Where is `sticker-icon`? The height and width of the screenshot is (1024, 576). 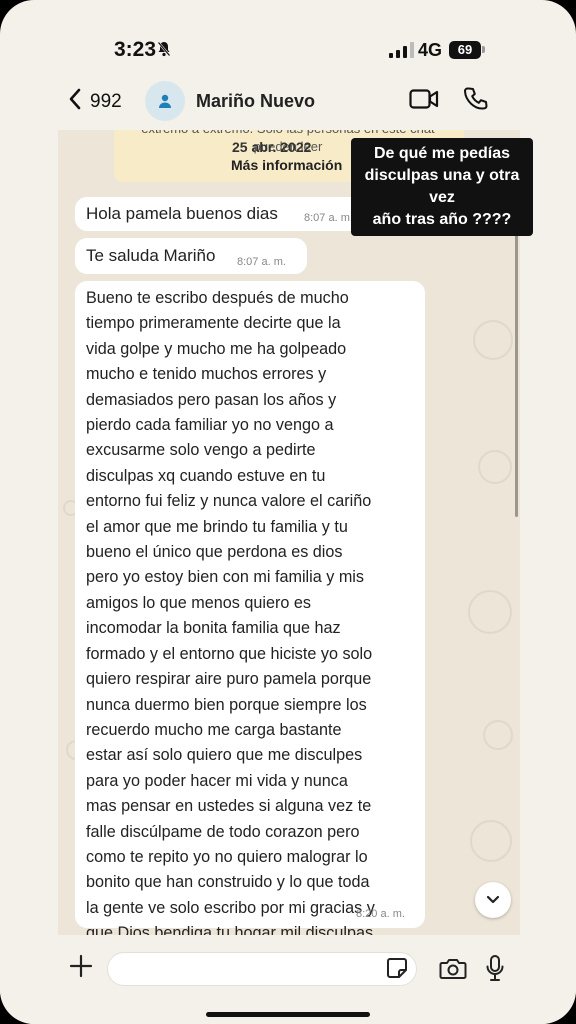 sticker-icon is located at coordinates (397, 968).